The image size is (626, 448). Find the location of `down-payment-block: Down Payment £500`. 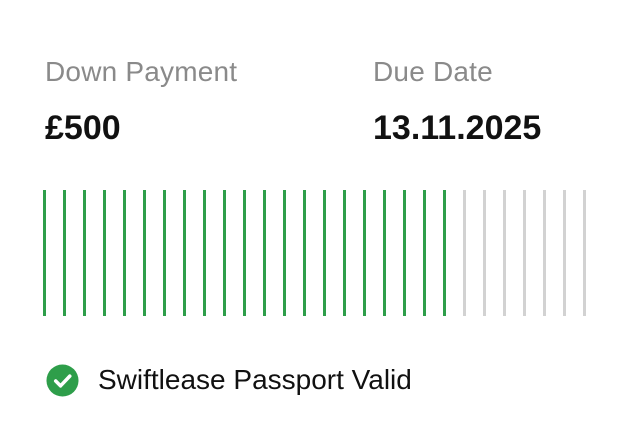

down-payment-block: Down Payment £500 is located at coordinates (141, 101).